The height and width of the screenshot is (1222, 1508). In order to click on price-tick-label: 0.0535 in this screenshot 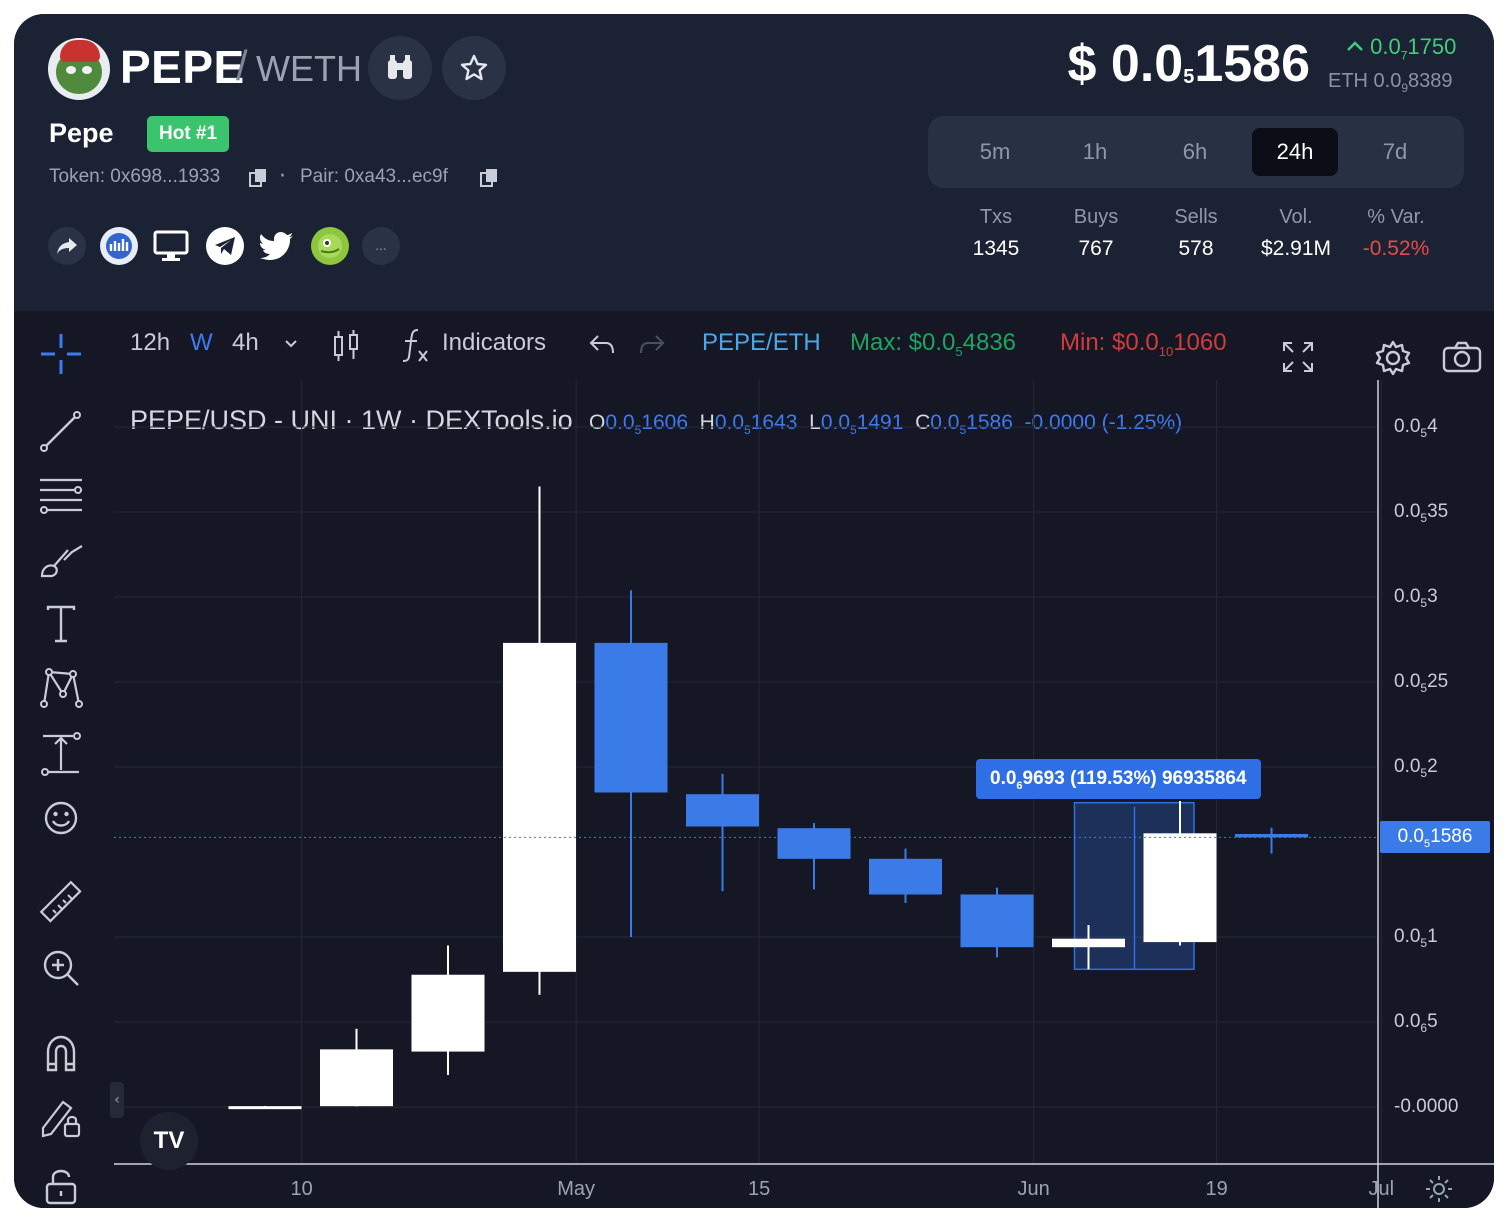, I will do `click(1421, 513)`.